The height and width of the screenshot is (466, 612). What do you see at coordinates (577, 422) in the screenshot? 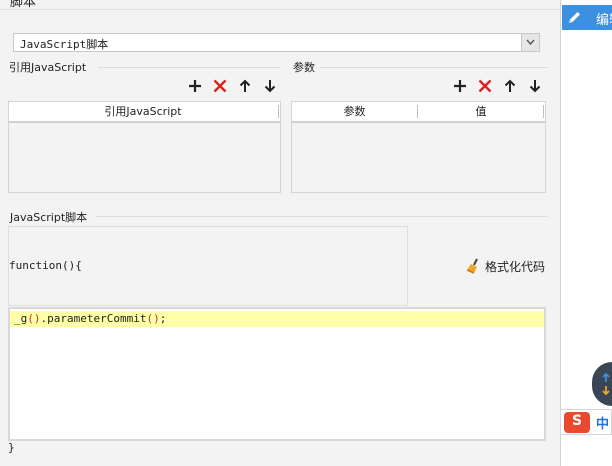
I see `sogou-logo-icon: S` at bounding box center [577, 422].